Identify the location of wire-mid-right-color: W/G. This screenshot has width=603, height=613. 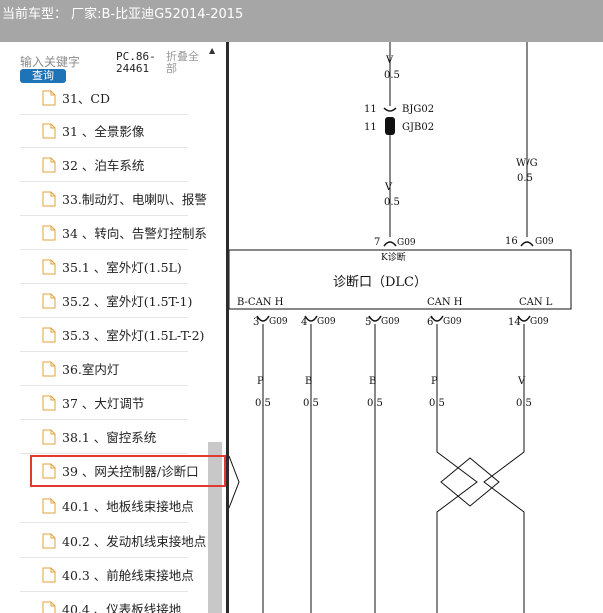
(527, 163).